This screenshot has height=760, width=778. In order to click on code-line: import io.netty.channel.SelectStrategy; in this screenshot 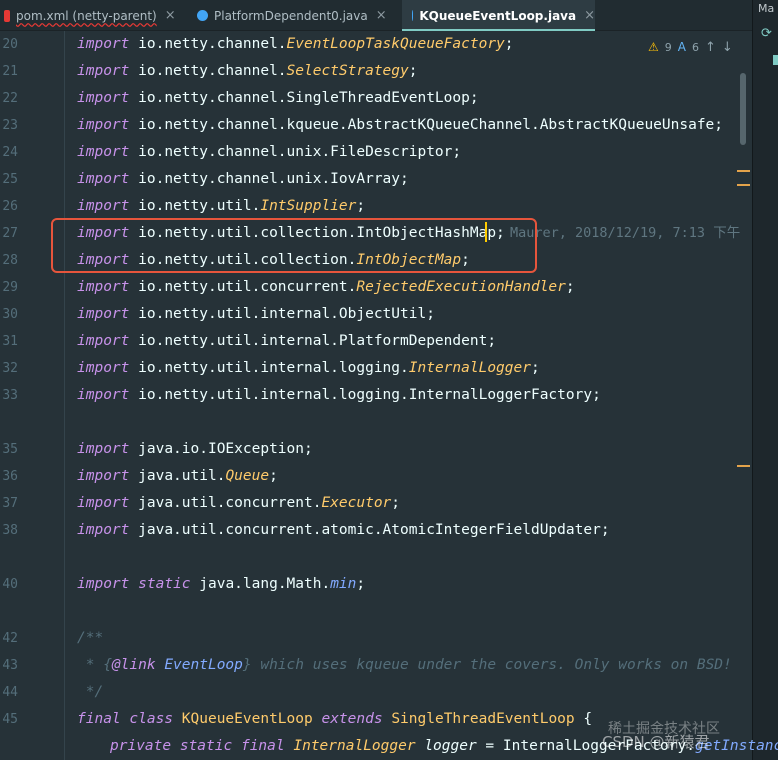, I will do `click(247, 71)`.